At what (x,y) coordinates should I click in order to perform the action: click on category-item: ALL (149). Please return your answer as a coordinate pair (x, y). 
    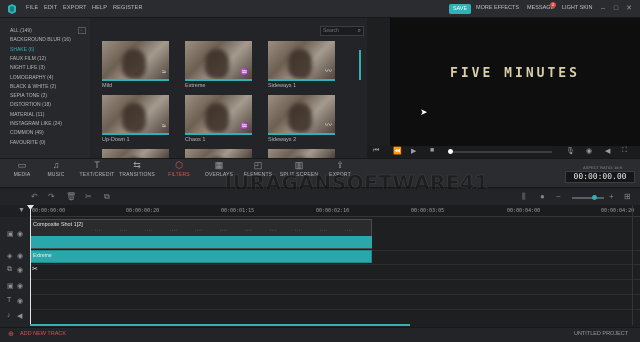
    Looking at the image, I should click on (21, 31).